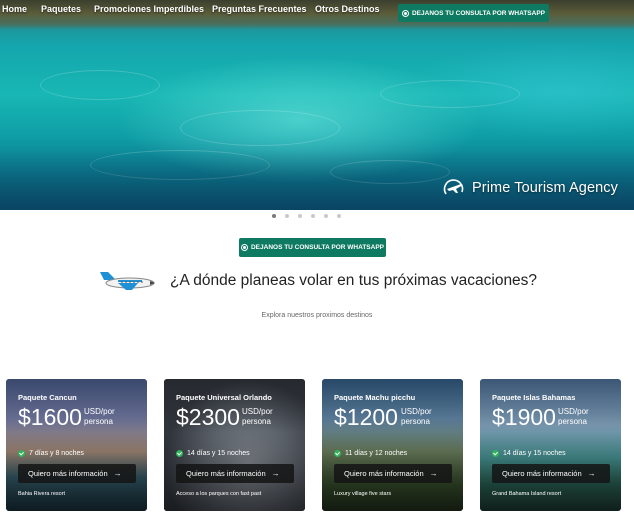  What do you see at coordinates (375, 397) in the screenshot?
I see `card-title: Paquete Machu picchu` at bounding box center [375, 397].